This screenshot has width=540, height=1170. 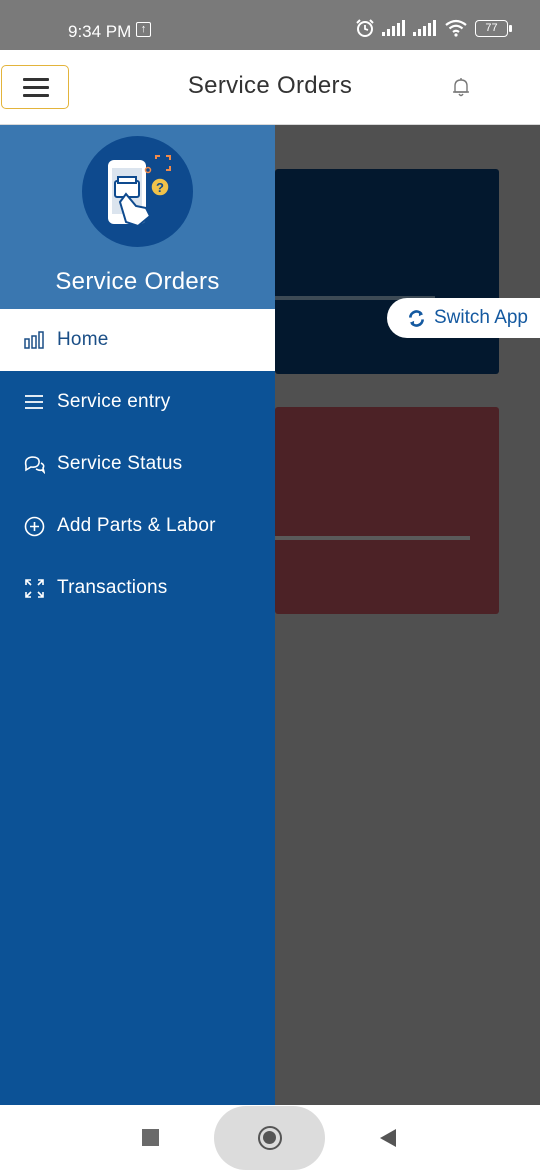 I want to click on nav-item-service-entry: Service entry, so click(x=137, y=402).